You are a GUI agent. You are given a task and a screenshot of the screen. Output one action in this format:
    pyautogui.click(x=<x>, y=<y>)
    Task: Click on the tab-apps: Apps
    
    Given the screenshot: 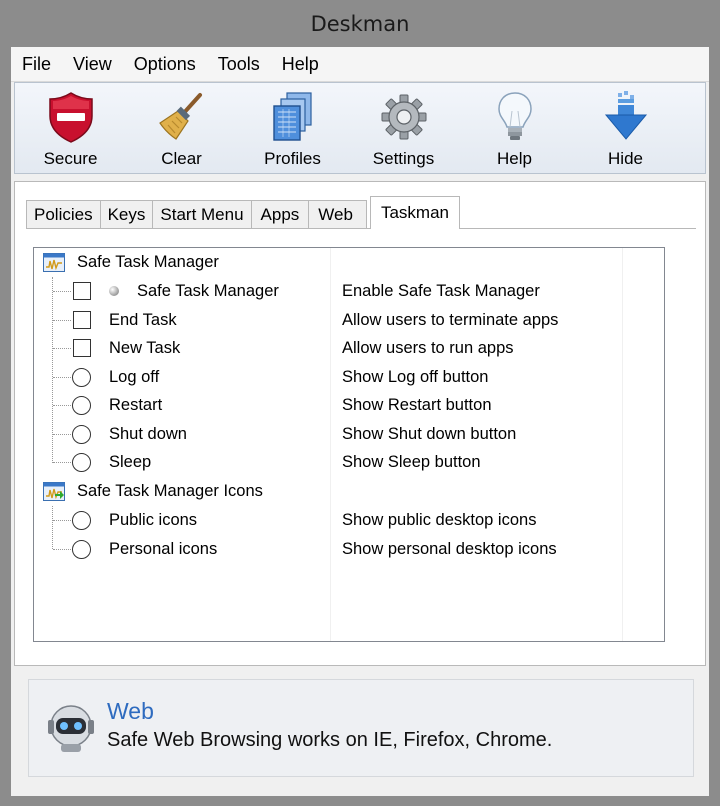 What is the action you would take?
    pyautogui.click(x=280, y=214)
    